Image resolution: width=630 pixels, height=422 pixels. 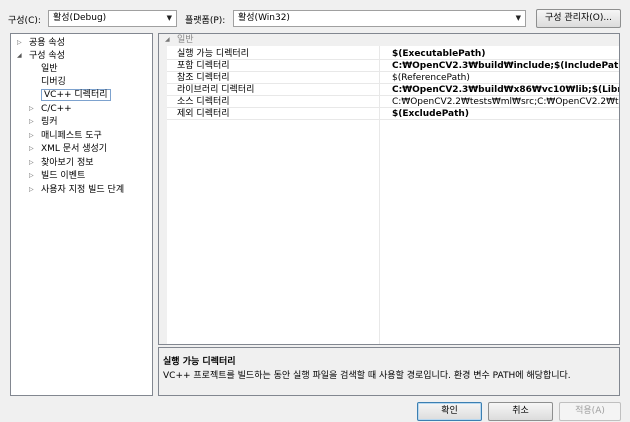 What do you see at coordinates (21, 56) in the screenshot?
I see `expanded-arrow-icon: ◢` at bounding box center [21, 56].